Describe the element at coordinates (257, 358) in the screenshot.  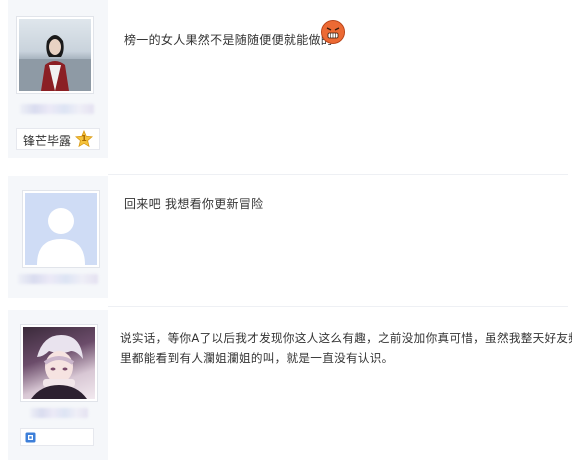
I see `post-content-line: 里都能看到有人瀾姐瀾姐的叫，就是一直没有认识。` at that location.